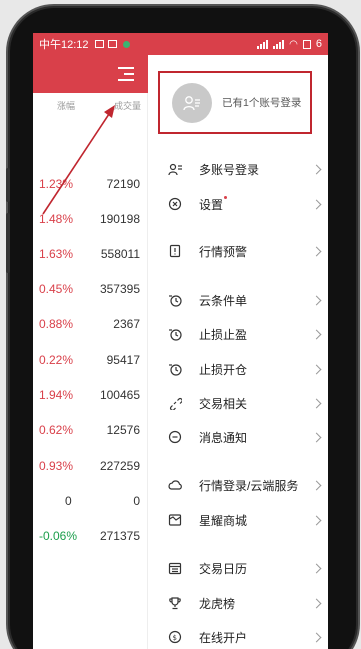 This screenshot has height=649, width=361. What do you see at coordinates (180, 44) in the screenshot?
I see `status-bar: 中午12:12 ◠ 6` at bounding box center [180, 44].